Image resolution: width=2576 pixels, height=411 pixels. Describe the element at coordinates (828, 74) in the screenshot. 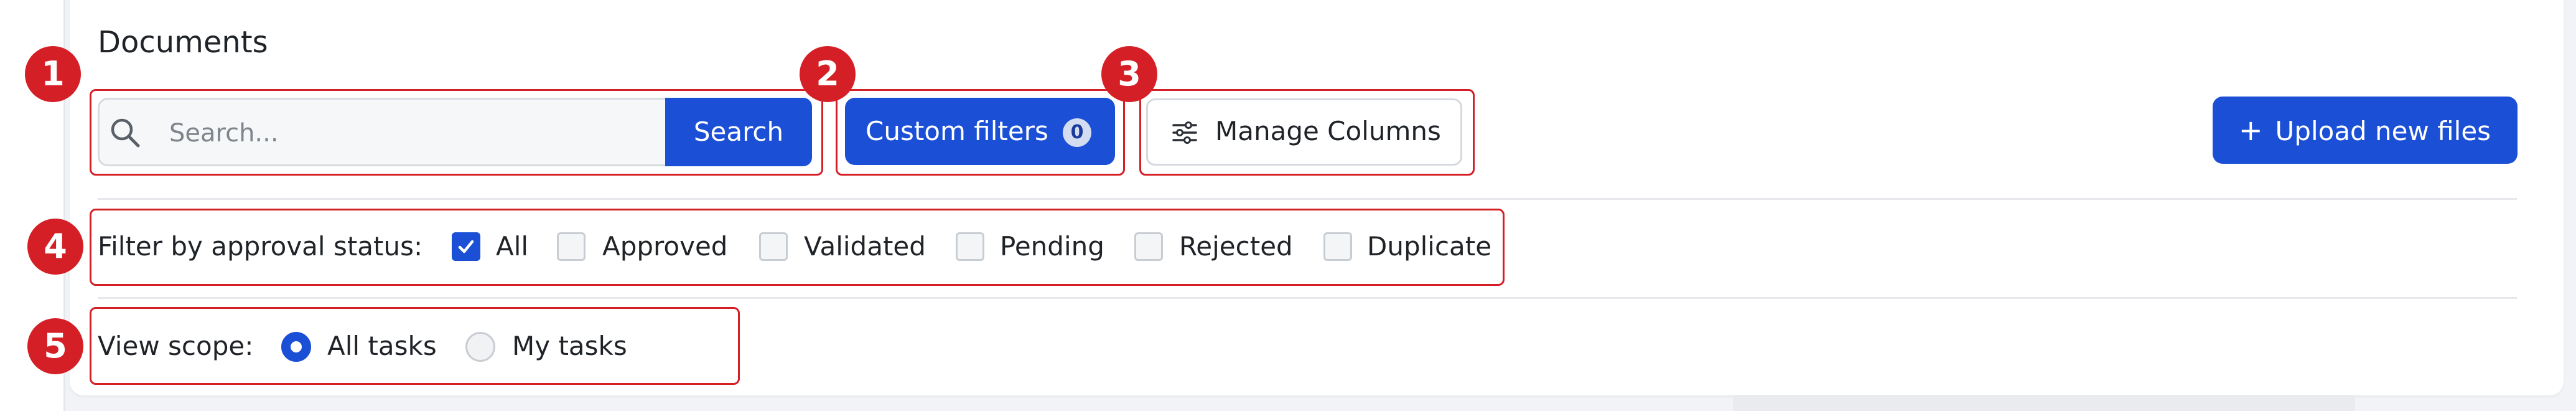

I see `annotation-marker-2: 2` at that location.